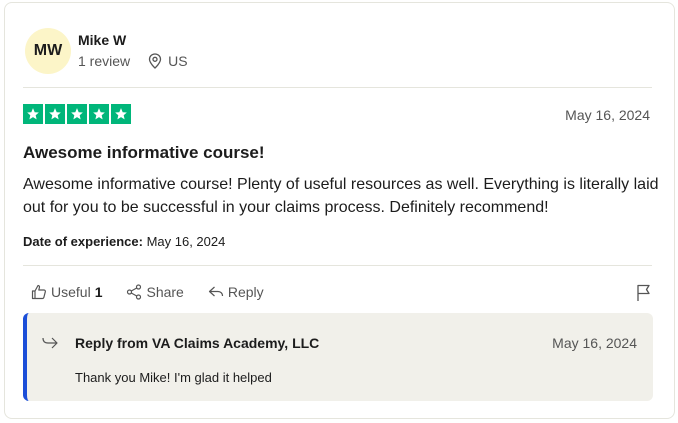 This screenshot has width=678, height=423. What do you see at coordinates (48, 51) in the screenshot?
I see `avatar: MW` at bounding box center [48, 51].